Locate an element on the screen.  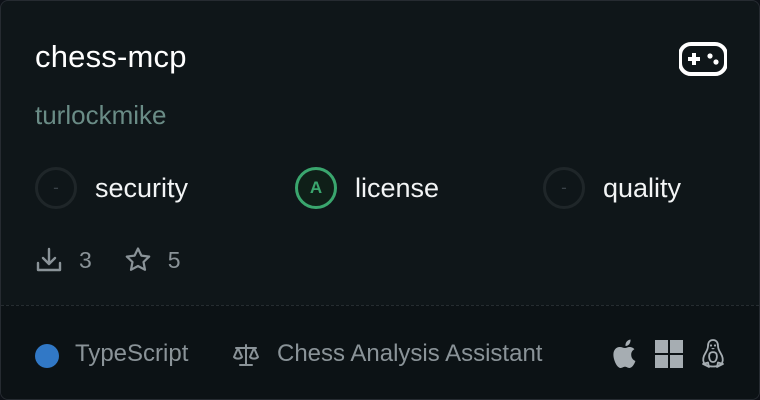
quality-score: - quality is located at coordinates (612, 188).